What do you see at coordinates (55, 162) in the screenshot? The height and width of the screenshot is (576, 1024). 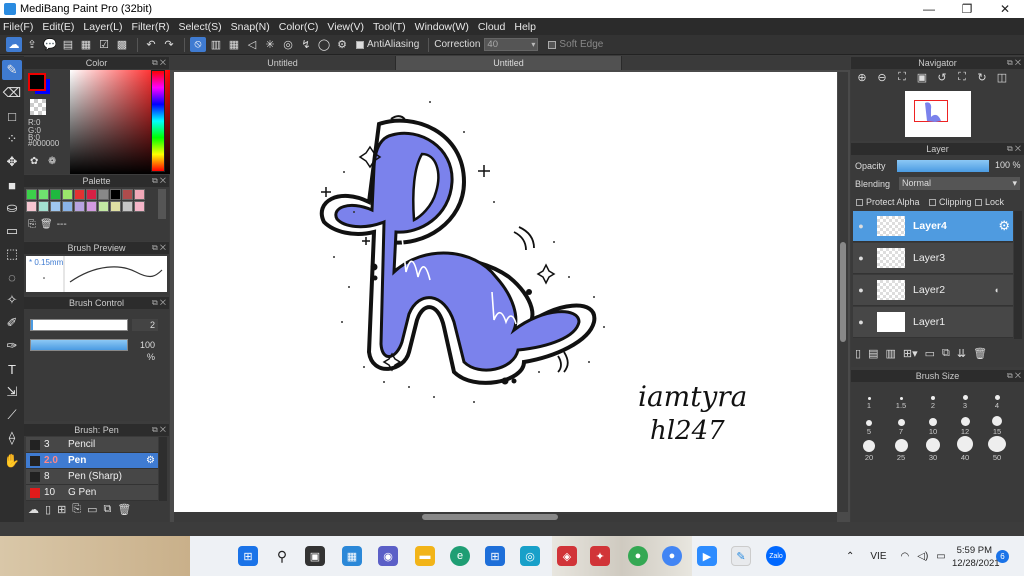 I see `color-settings-icon: ❁` at bounding box center [55, 162].